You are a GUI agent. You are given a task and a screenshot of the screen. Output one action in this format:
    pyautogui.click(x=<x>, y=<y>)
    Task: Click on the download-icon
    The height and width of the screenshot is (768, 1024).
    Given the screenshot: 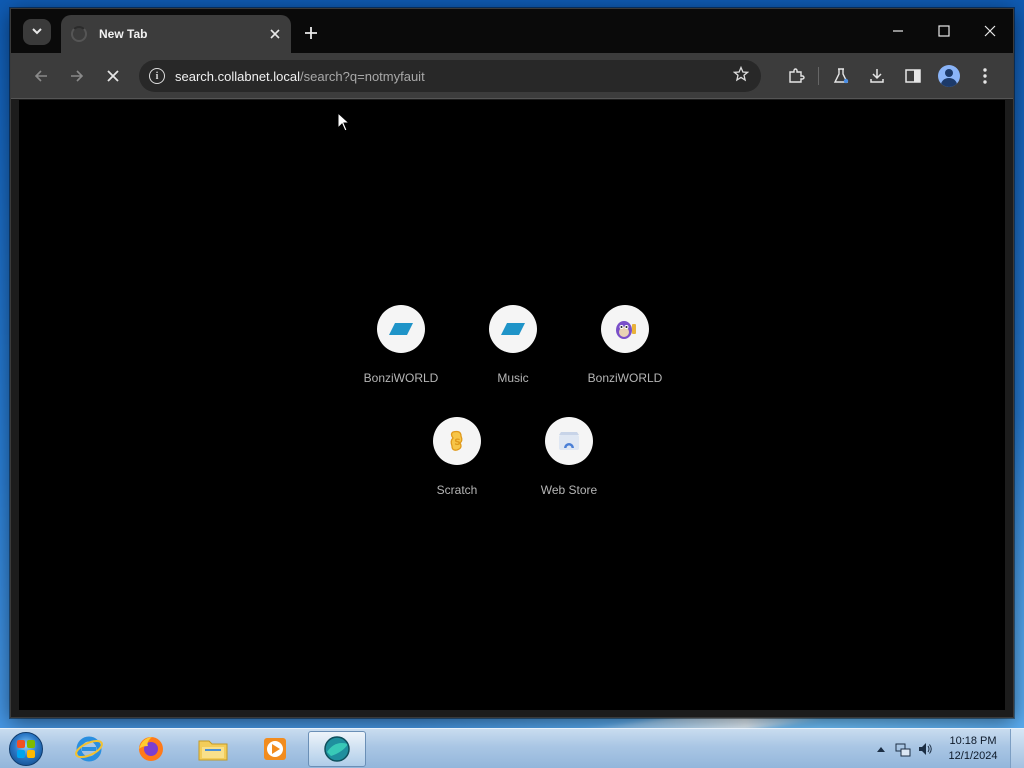 What is the action you would take?
    pyautogui.click(x=877, y=76)
    